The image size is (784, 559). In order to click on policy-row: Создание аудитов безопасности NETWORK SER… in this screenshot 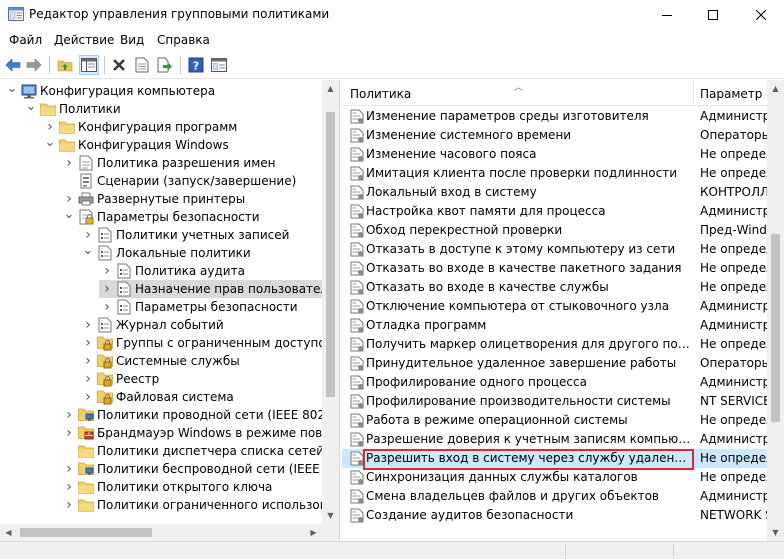, I will do `click(556, 515)`.